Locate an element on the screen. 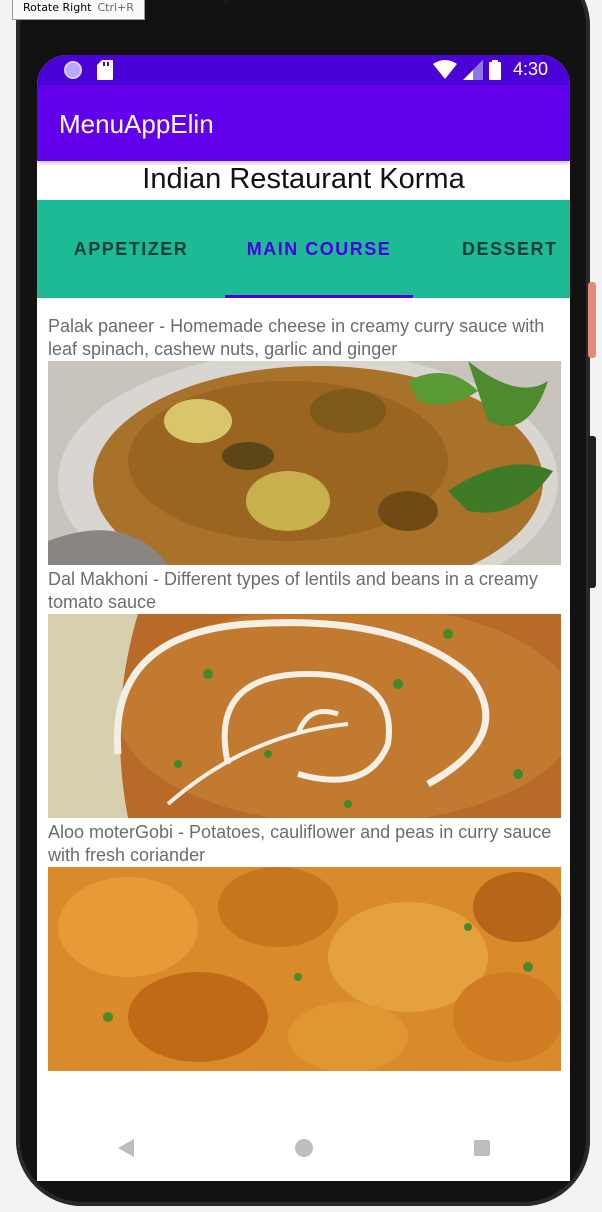  app-bar: MenuAppElin is located at coordinates (303, 123).